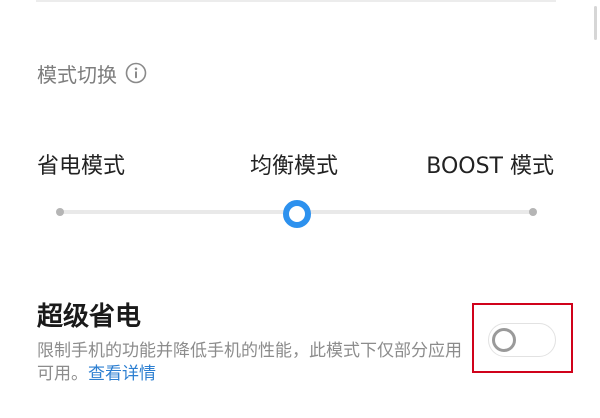 The width and height of the screenshot is (600, 418). I want to click on mode-slider, so click(299, 213).